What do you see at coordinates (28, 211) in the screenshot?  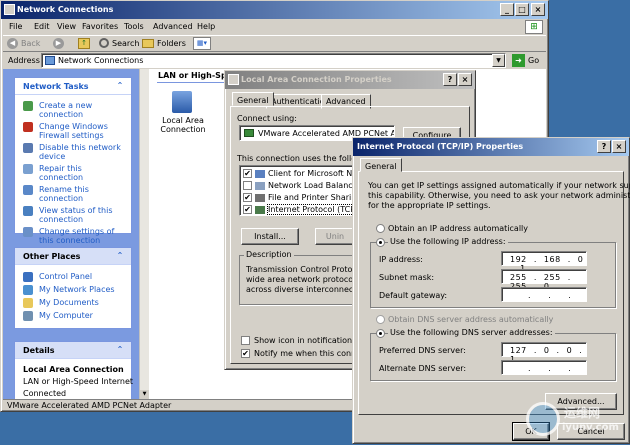 I see `status-icon` at bounding box center [28, 211].